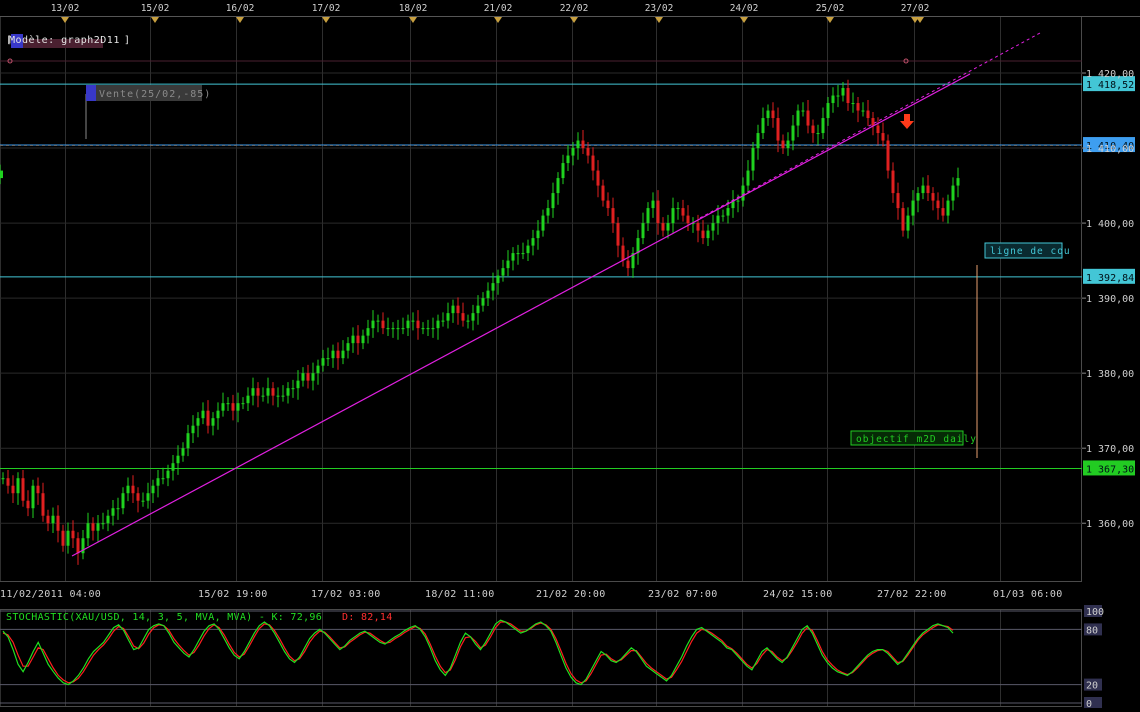  What do you see at coordinates (683, 594) in the screenshot?
I see `x-tick-label: 23/02 07:00` at bounding box center [683, 594].